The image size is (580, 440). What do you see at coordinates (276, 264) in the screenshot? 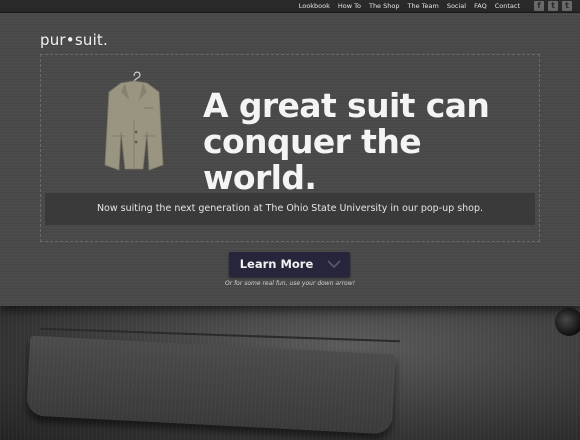
I see `learn-more-label: Learn More` at bounding box center [276, 264].